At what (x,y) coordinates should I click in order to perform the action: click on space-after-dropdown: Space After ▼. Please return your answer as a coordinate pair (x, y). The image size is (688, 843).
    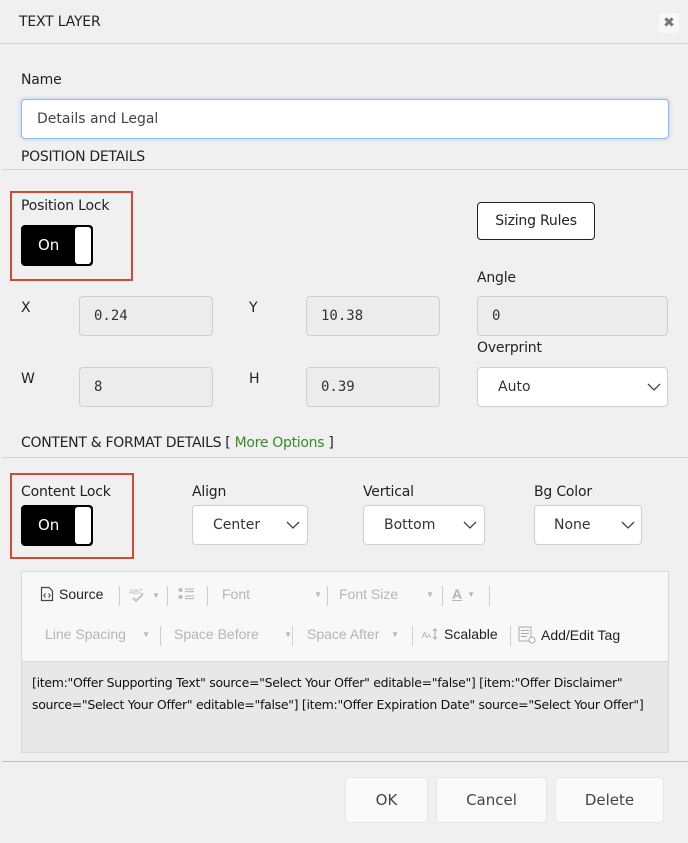
    Looking at the image, I should click on (353, 634).